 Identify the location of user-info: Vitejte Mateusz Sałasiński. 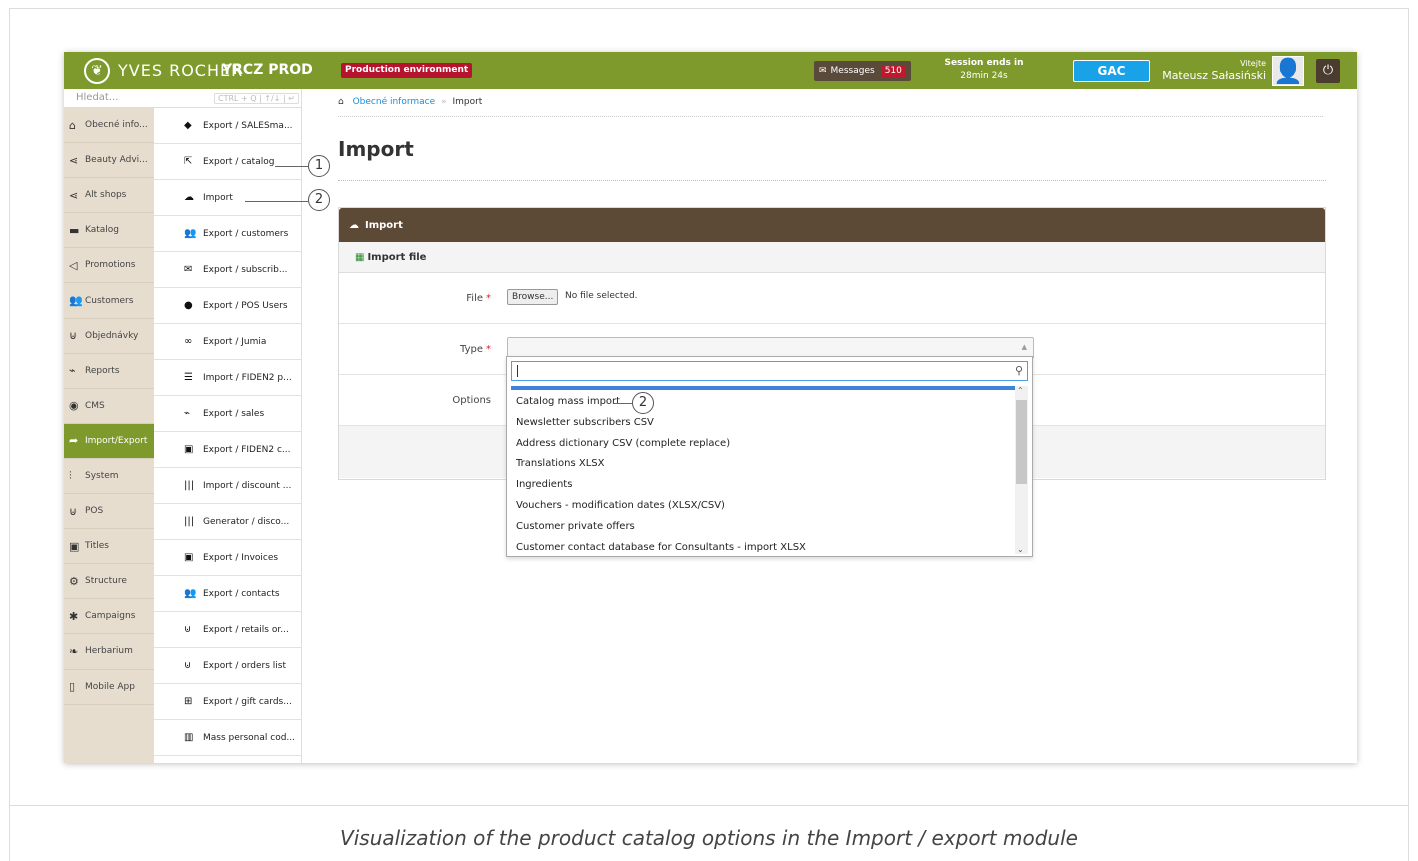
(1214, 70).